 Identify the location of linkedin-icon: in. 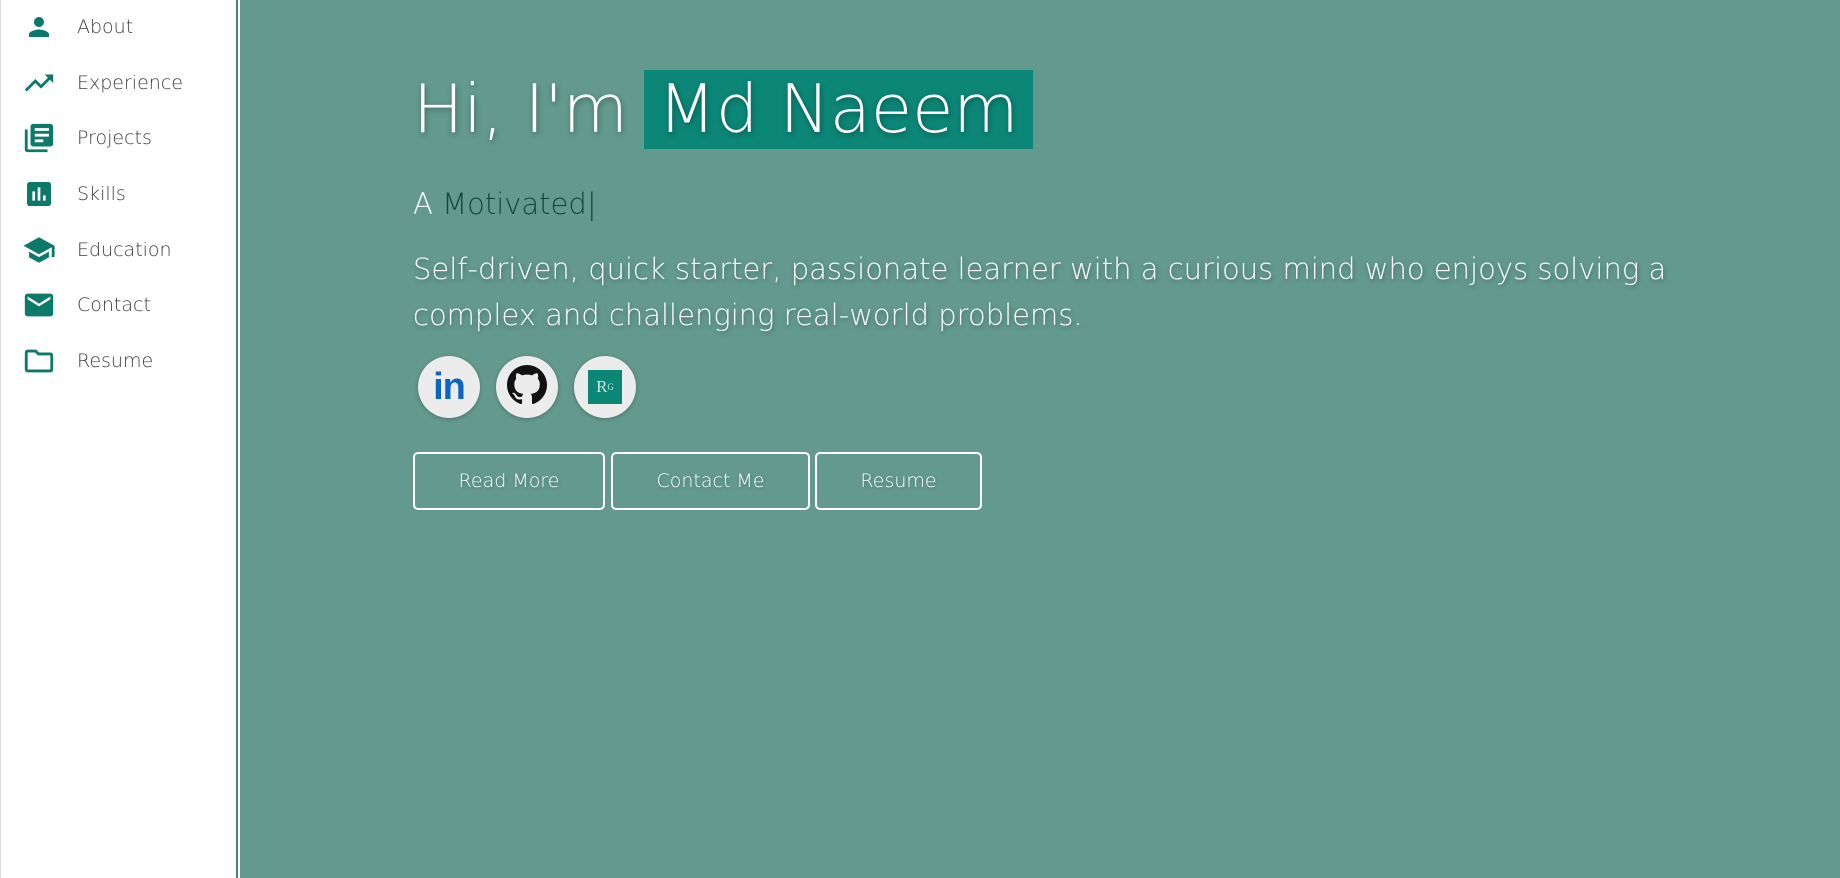
(449, 387).